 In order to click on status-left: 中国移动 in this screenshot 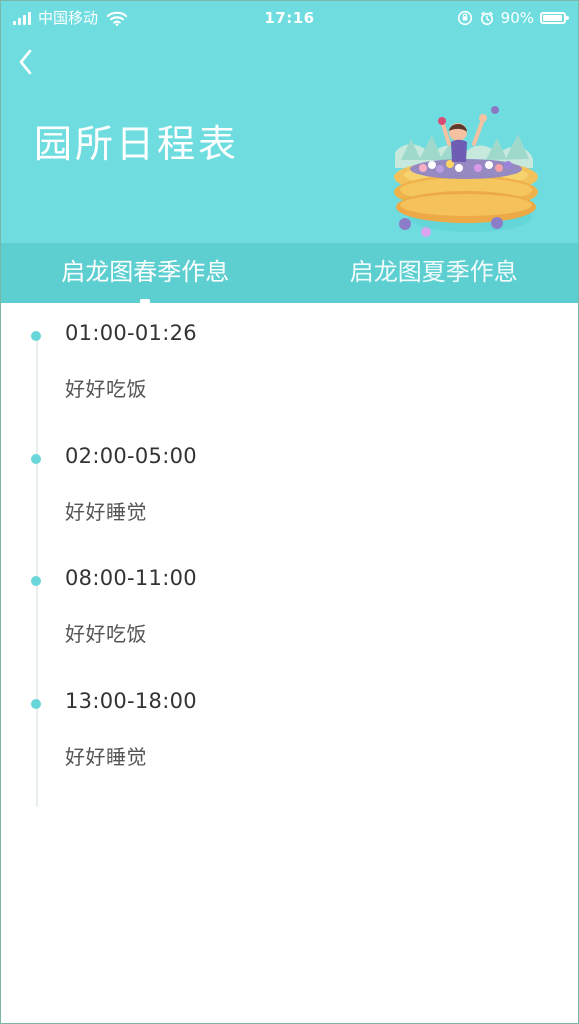, I will do `click(70, 18)`.